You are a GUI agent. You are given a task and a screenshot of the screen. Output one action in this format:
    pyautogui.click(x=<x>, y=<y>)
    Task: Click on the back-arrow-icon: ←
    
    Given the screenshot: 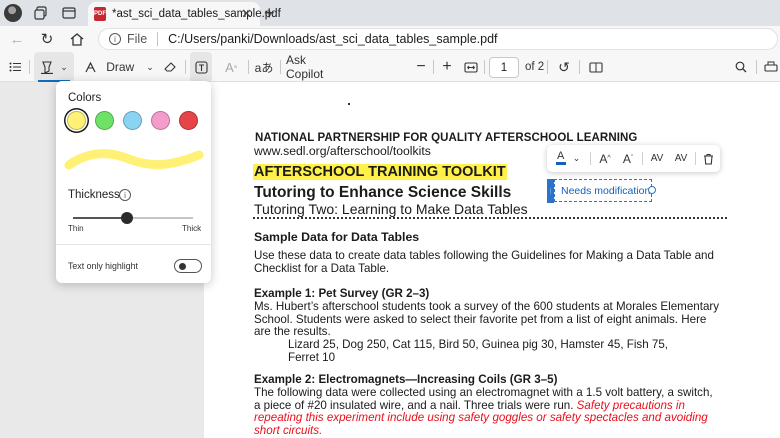 What is the action you would take?
    pyautogui.click(x=17, y=39)
    